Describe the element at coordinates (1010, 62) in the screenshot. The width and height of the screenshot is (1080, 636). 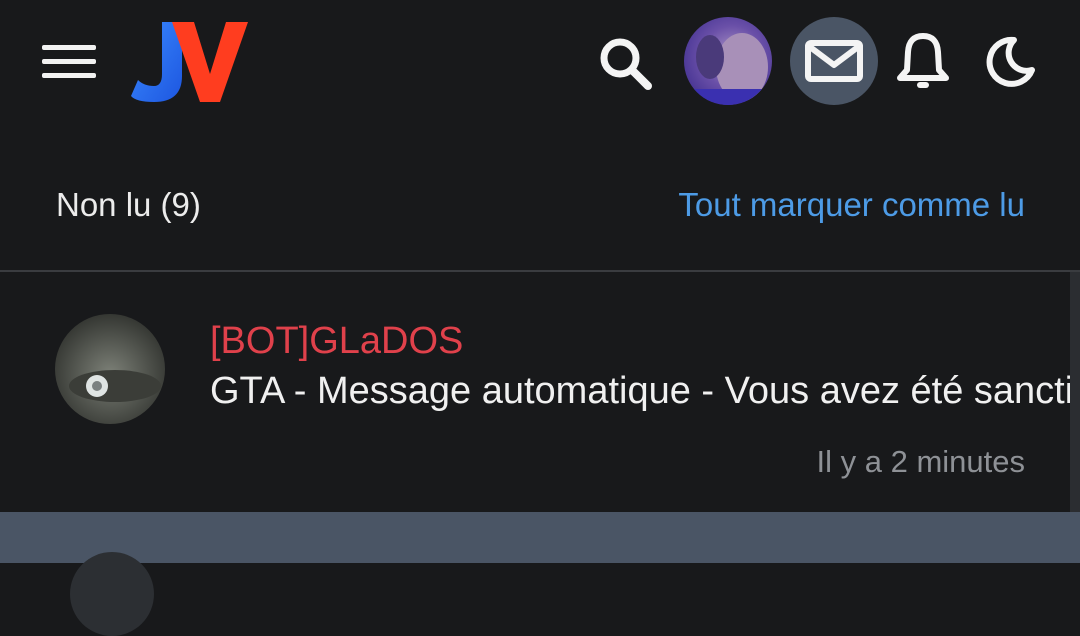
I see `moon-icon` at that location.